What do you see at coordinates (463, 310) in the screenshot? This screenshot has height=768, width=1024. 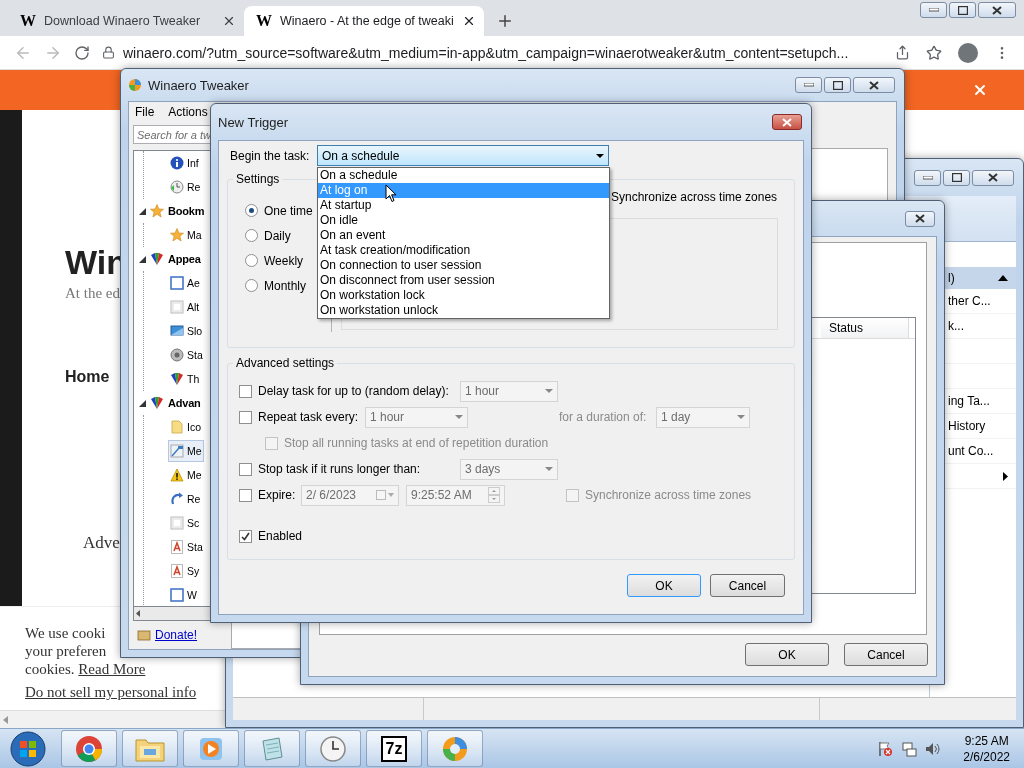 I see `dropdown-option: On workstation unlock` at bounding box center [463, 310].